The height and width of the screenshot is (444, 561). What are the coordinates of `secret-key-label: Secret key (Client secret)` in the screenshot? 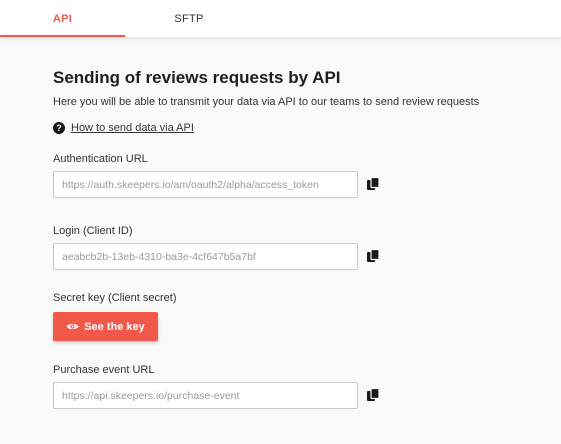 It's located at (115, 298).